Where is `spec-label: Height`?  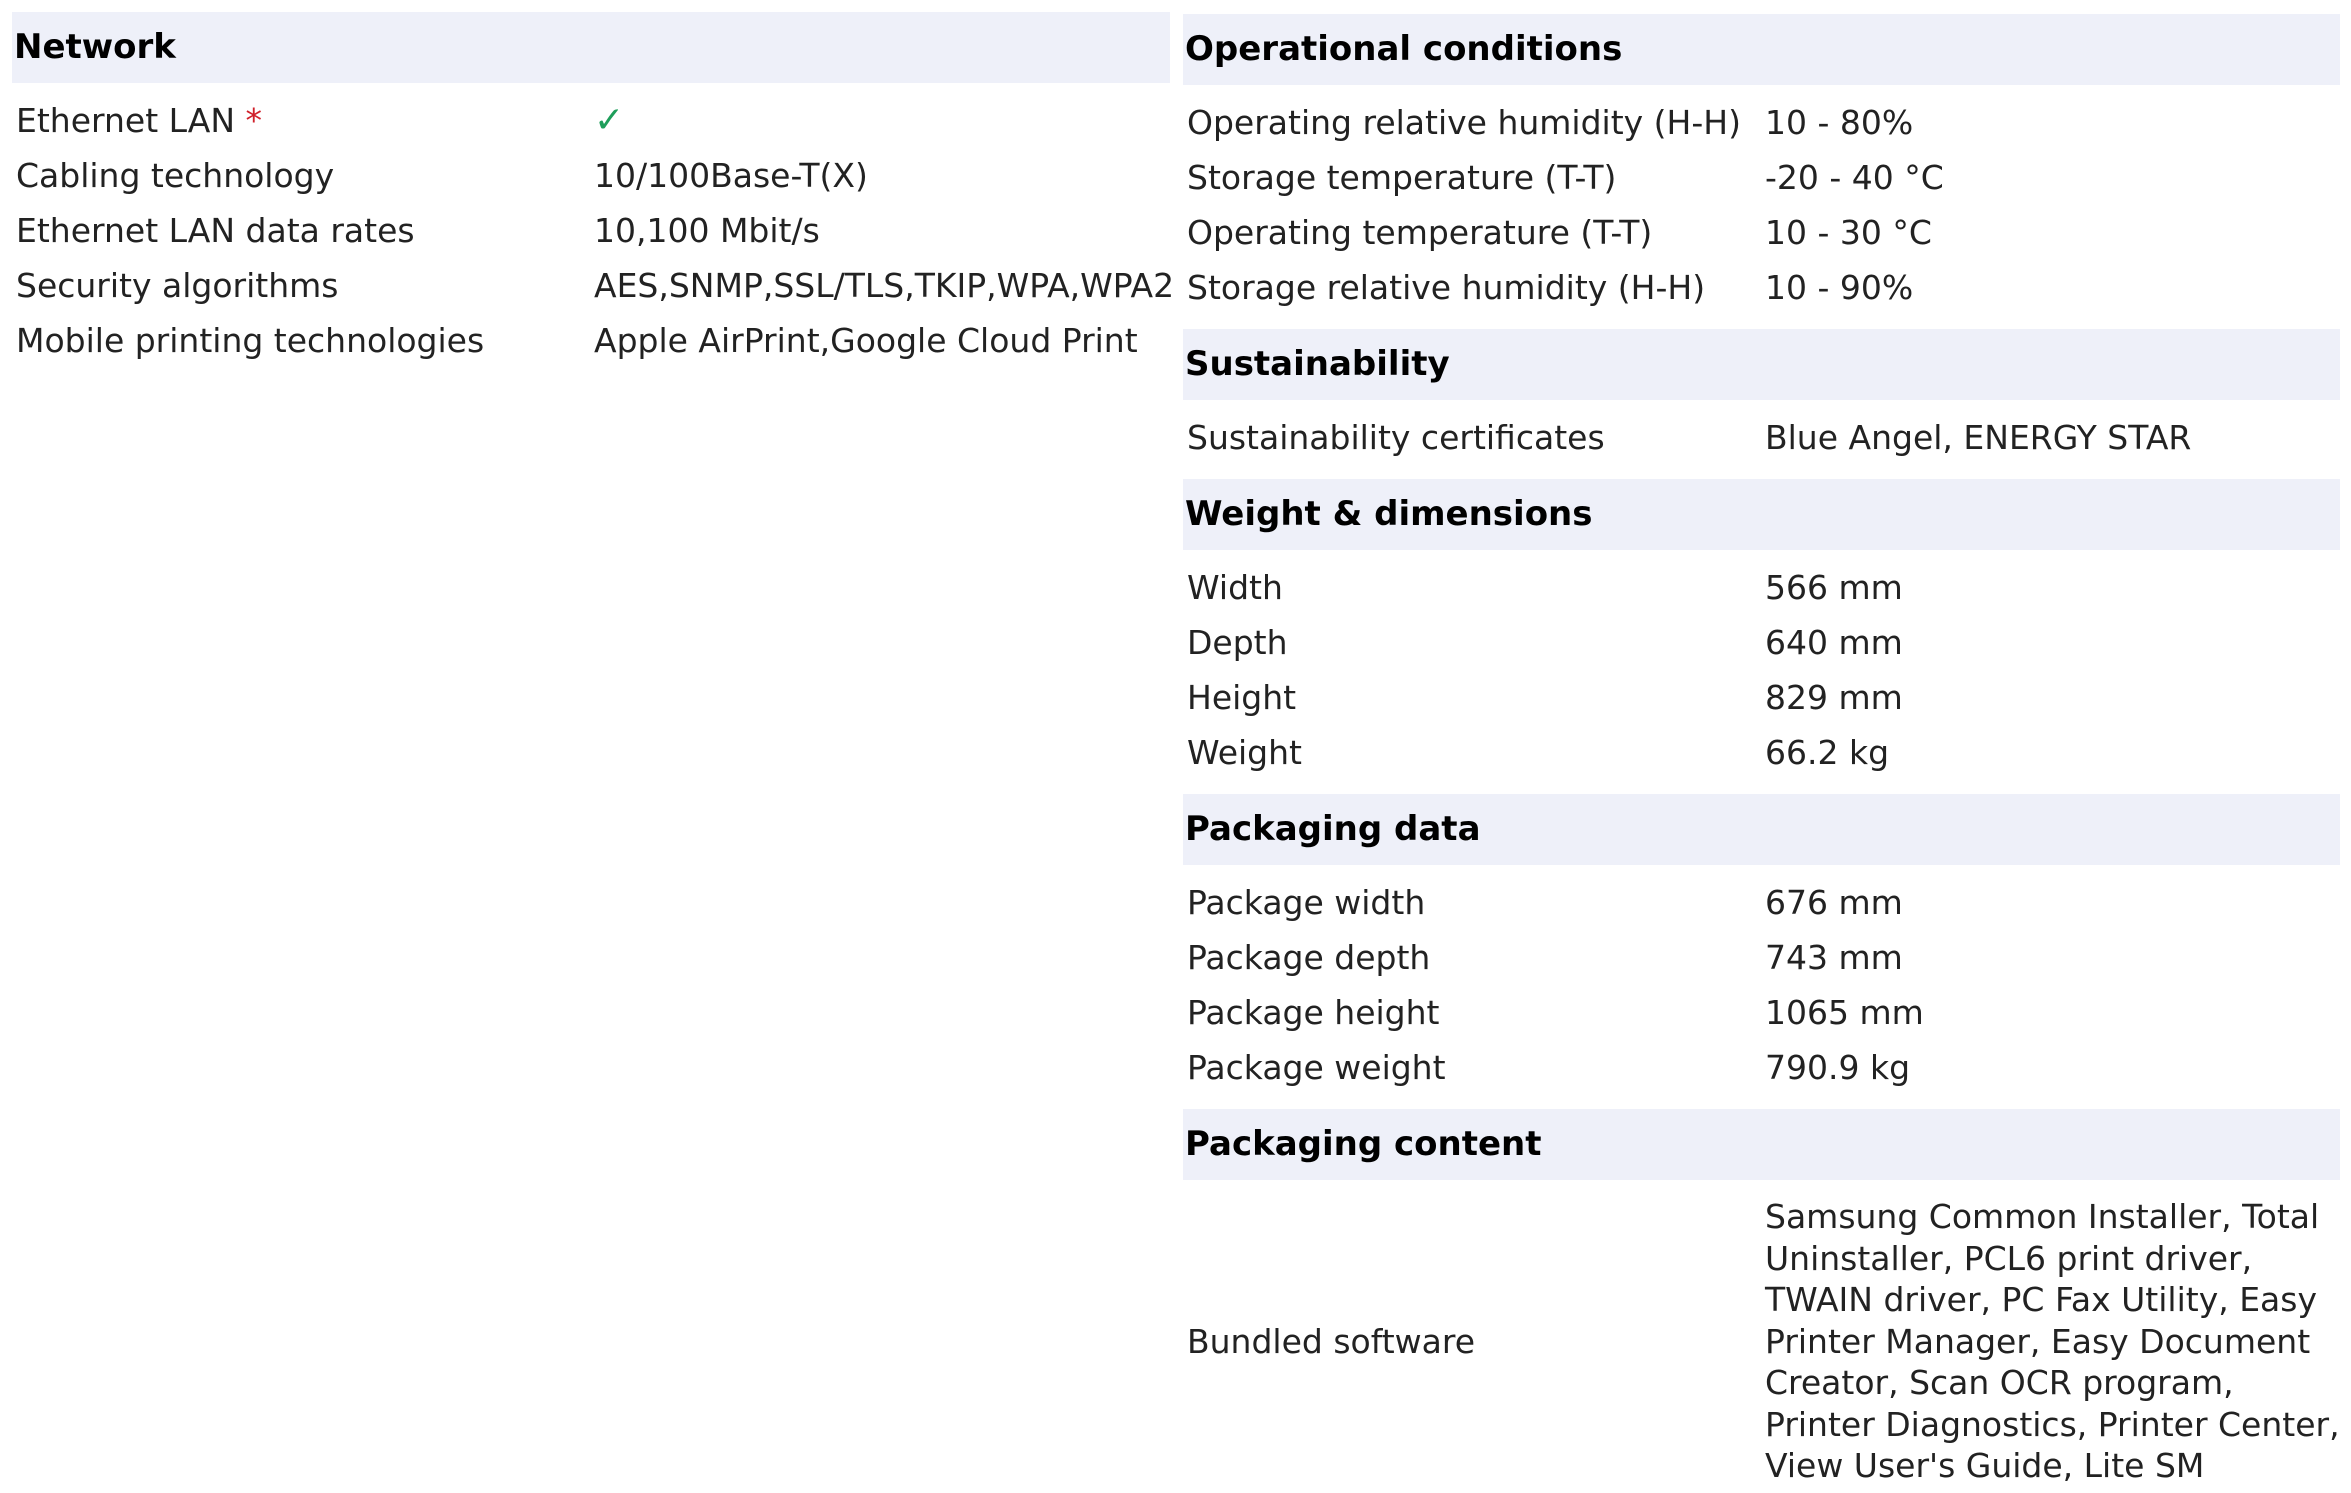
spec-label: Height is located at coordinates (1242, 697).